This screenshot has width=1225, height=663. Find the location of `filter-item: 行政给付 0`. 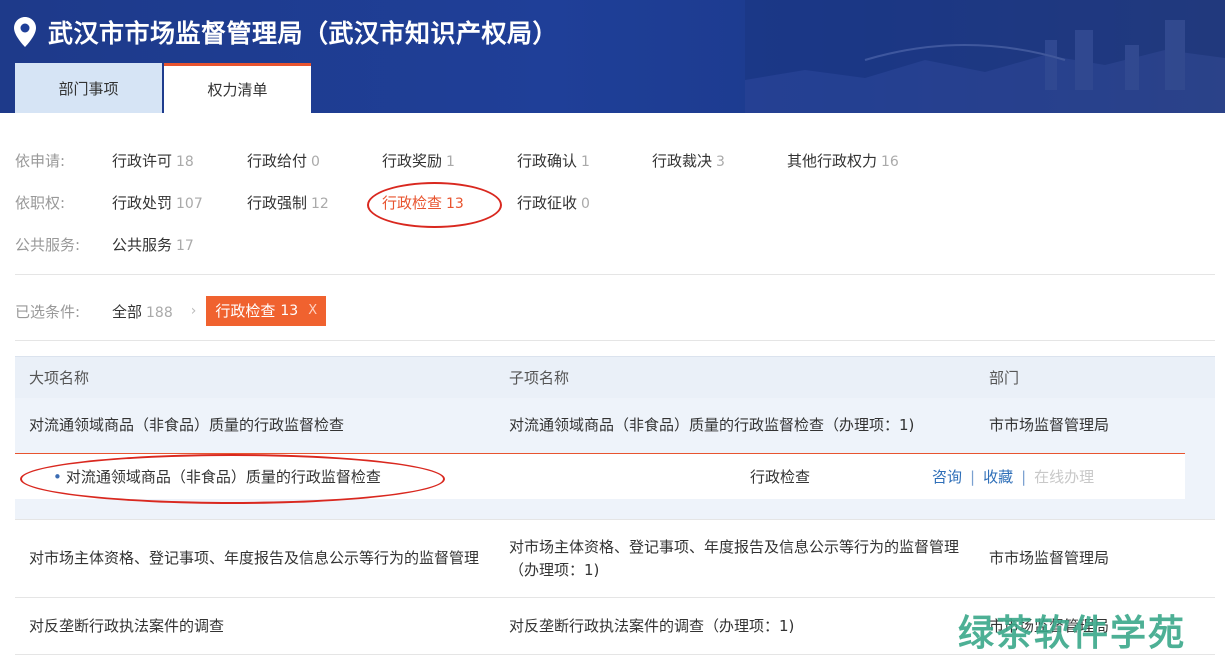

filter-item: 行政给付 0 is located at coordinates (314, 160).